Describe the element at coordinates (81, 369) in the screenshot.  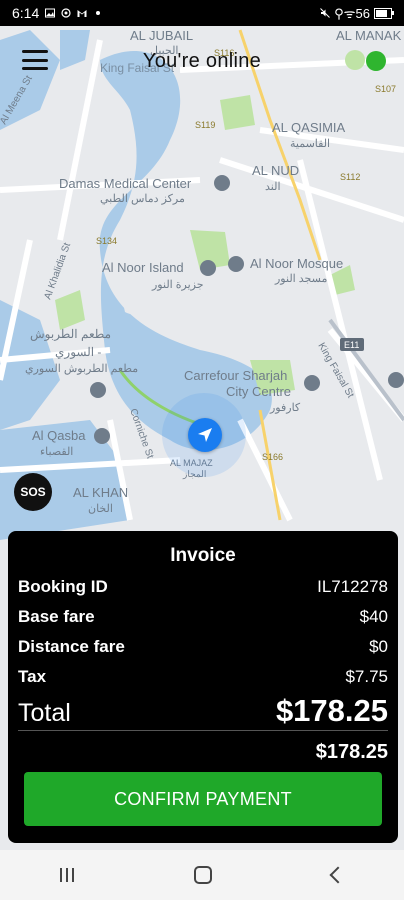
I see `label-tarbous3: مطعم الطربوش السوري` at that location.